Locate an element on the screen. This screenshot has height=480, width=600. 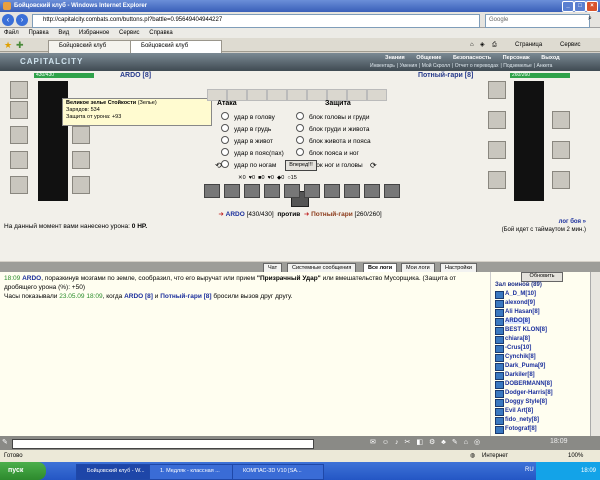
subnav-dungeon: Подземелье is located at coordinates (517, 66).